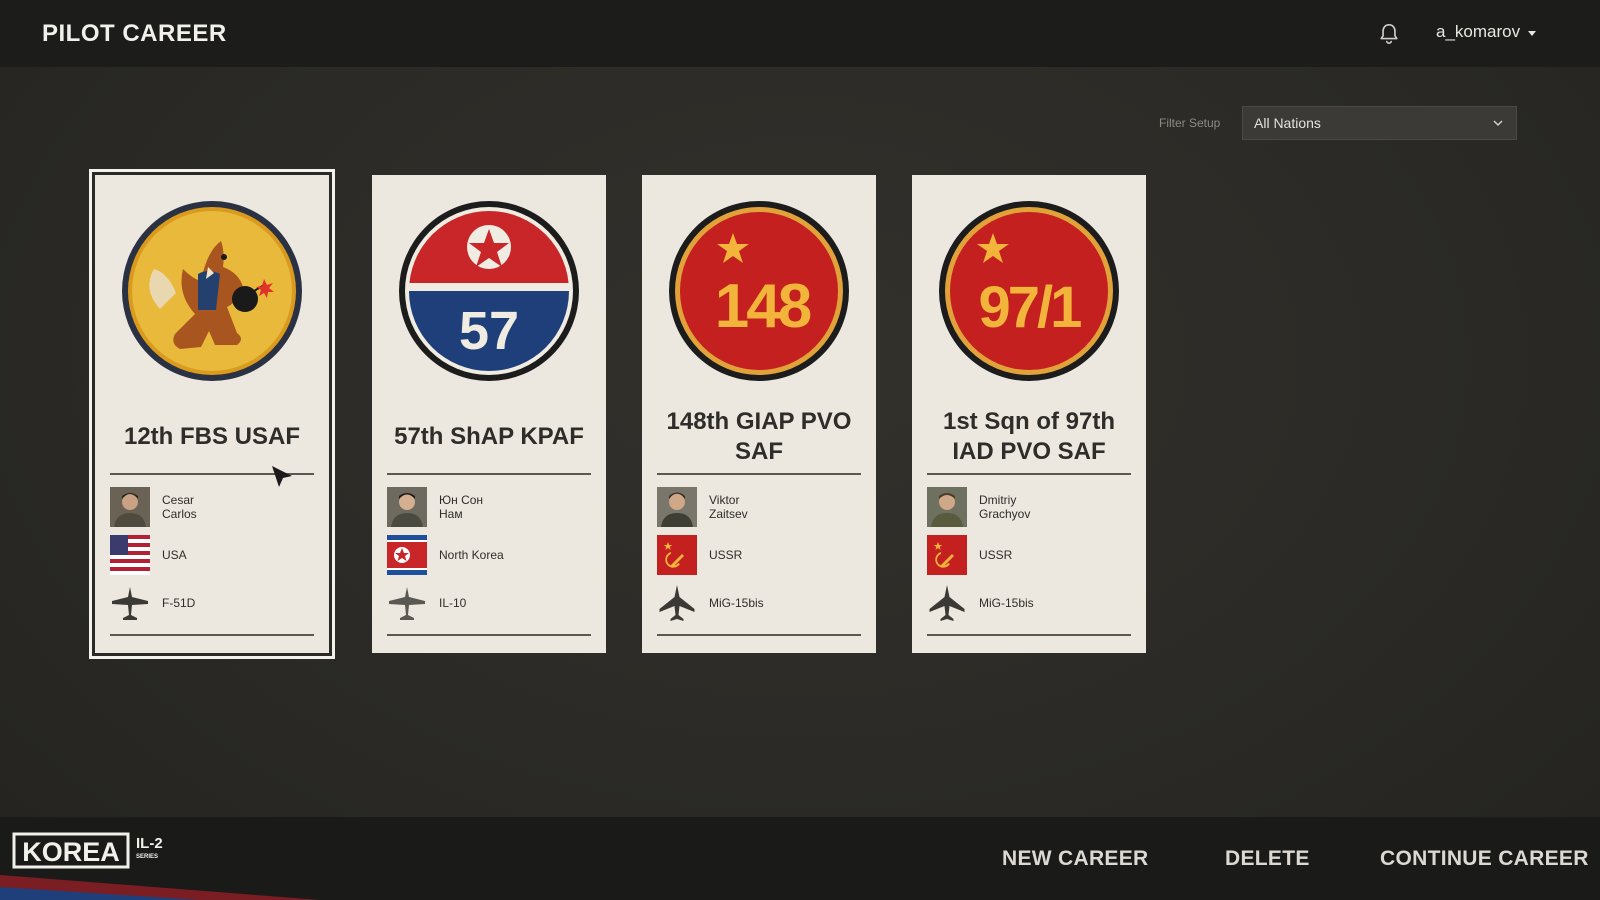 This screenshot has width=1600, height=900. Describe the element at coordinates (282, 476) in the screenshot. I see `mouse-cursor-icon` at that location.